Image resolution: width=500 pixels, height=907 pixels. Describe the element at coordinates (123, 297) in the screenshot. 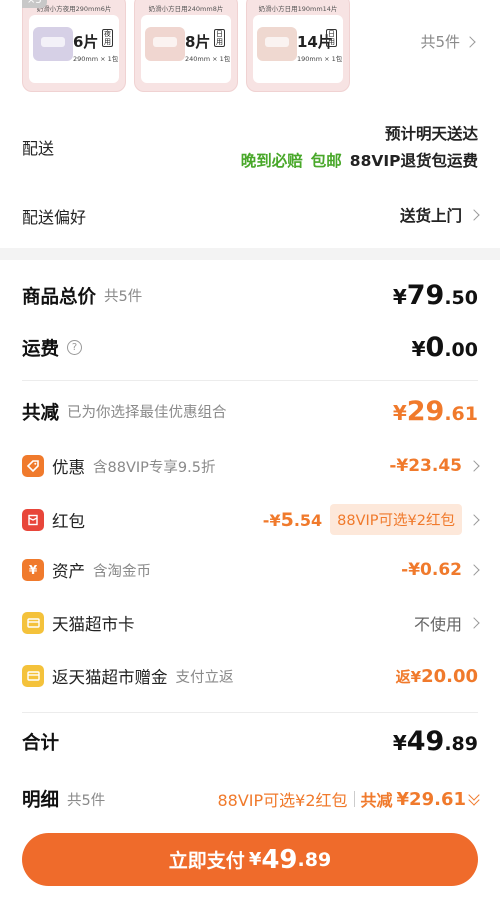

I see `goods-count: 共5件` at that location.